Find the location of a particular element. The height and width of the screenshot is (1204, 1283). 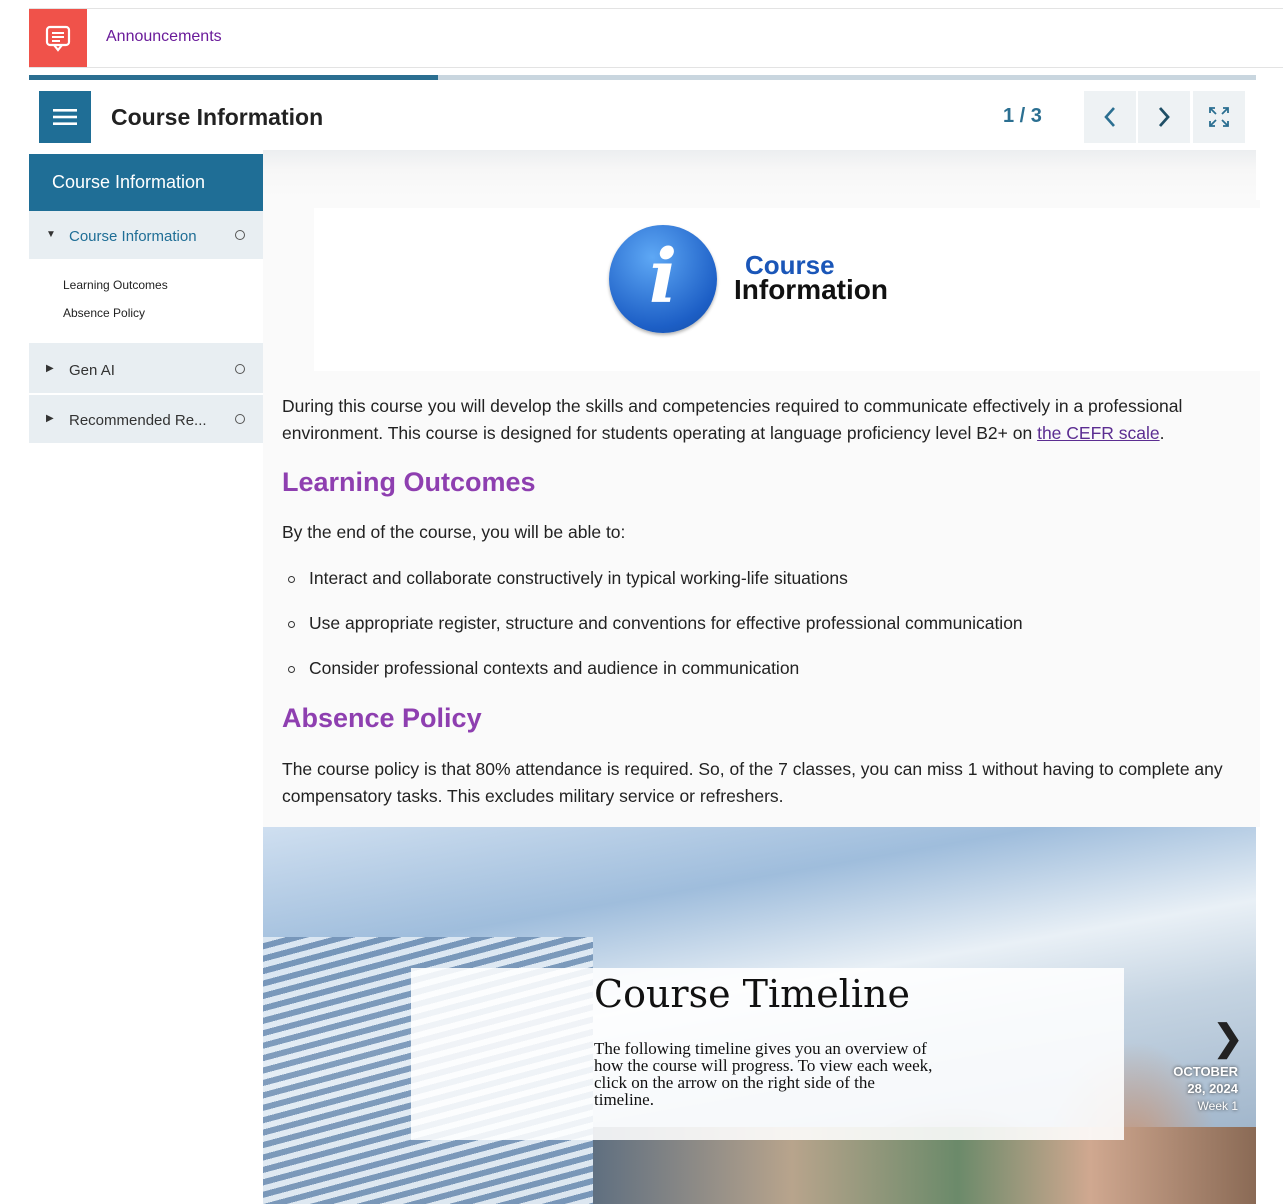

sidebar-item-course-information: ▼ Course Information is located at coordinates (146, 236).